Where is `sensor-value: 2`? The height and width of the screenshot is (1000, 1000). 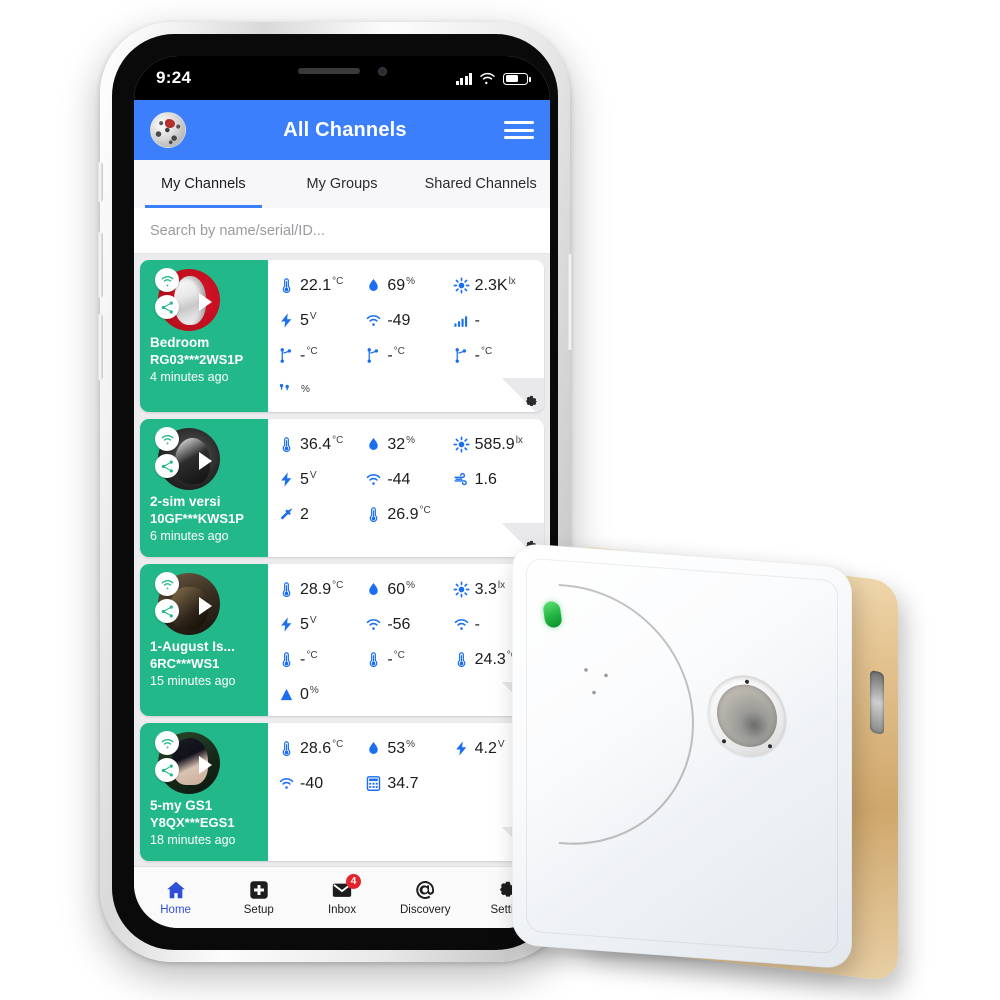
sensor-value: 2 is located at coordinates (304, 514).